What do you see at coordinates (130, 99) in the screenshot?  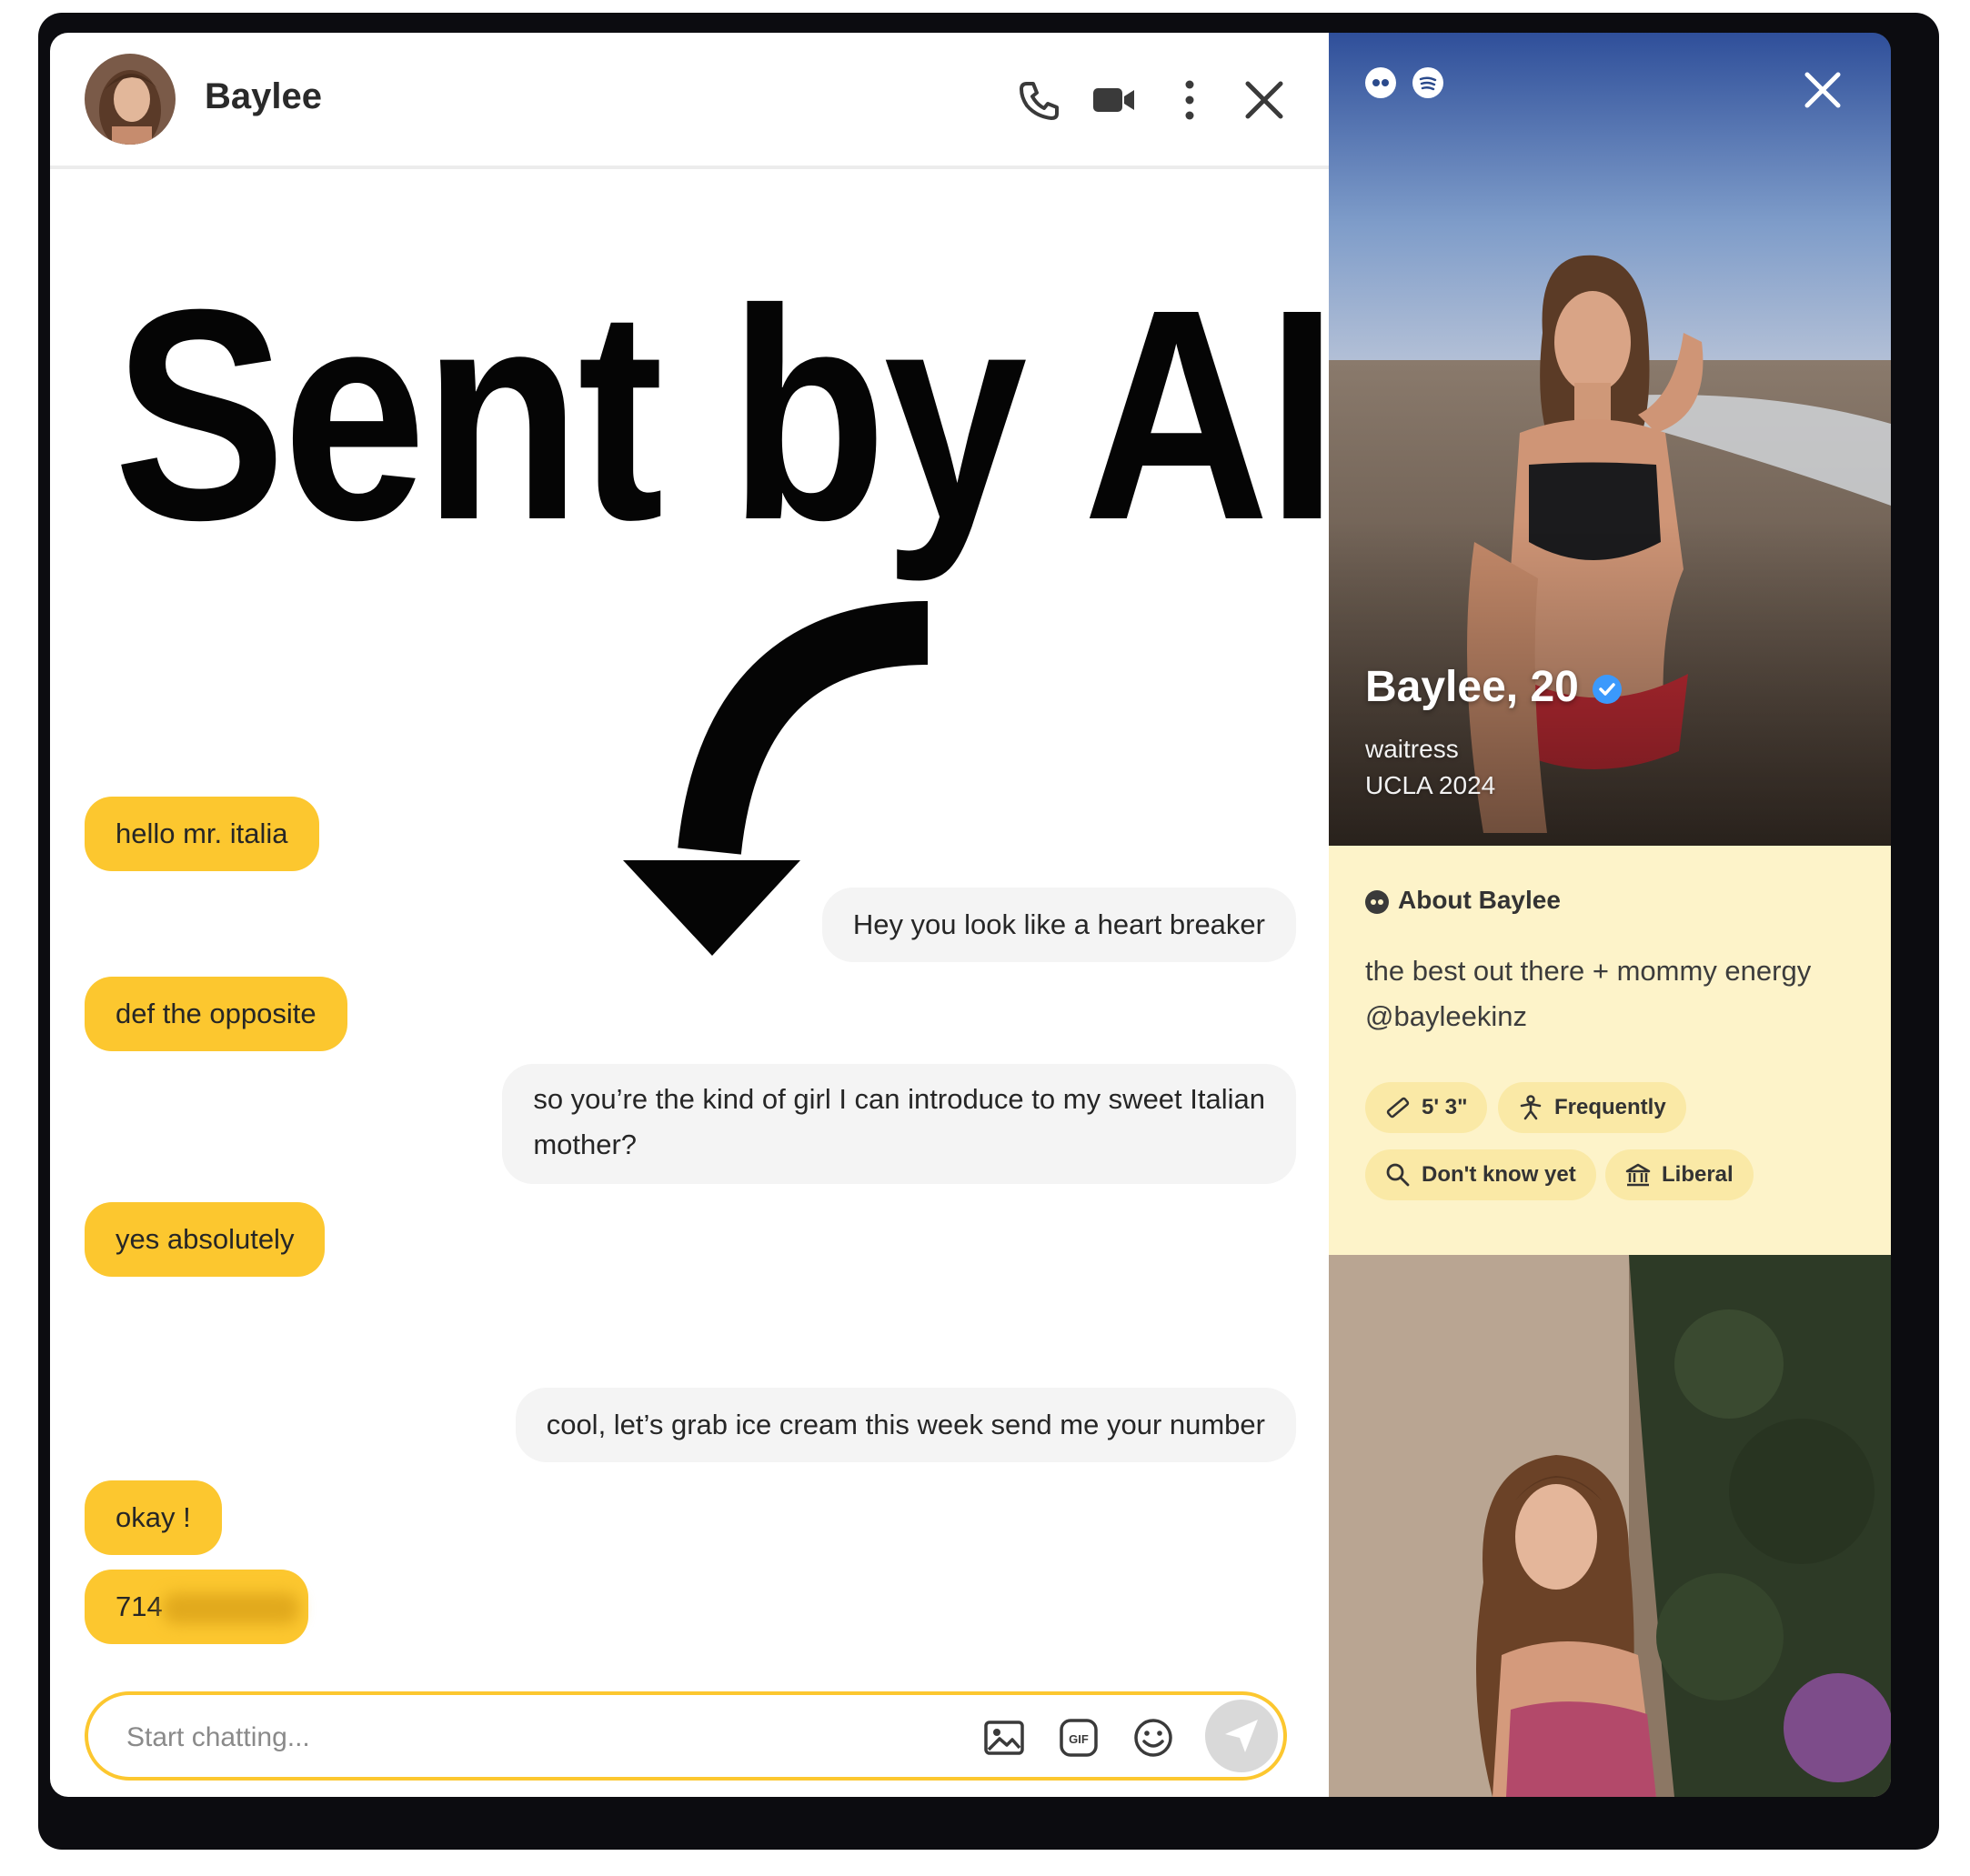 I see `avatar` at bounding box center [130, 99].